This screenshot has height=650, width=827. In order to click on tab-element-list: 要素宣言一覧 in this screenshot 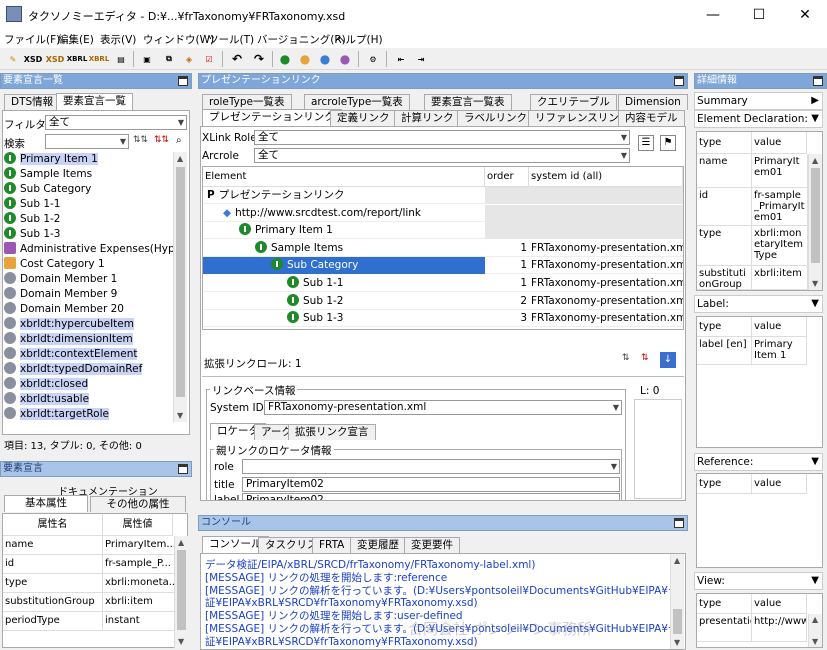, I will do `click(94, 101)`.